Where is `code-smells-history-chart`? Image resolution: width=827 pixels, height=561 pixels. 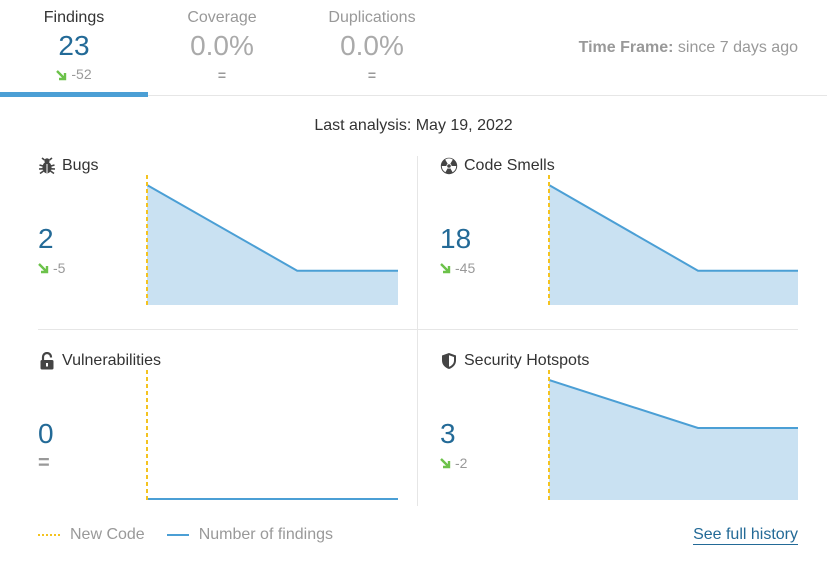 code-smells-history-chart is located at coordinates (673, 240).